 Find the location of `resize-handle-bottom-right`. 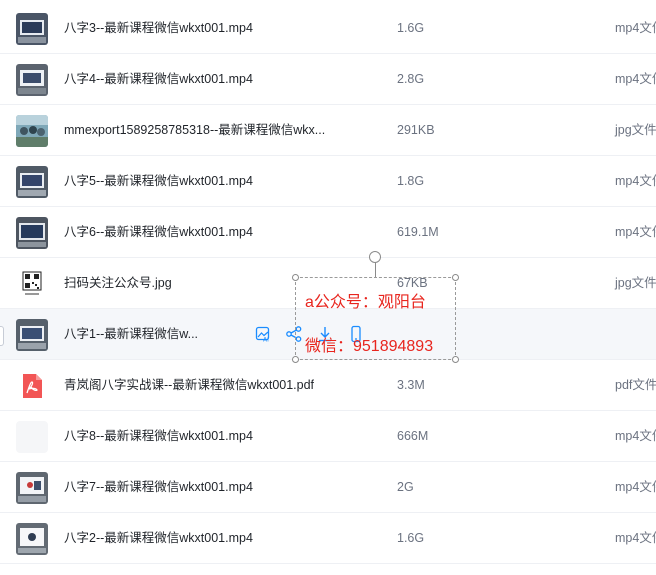

resize-handle-bottom-right is located at coordinates (455, 359).